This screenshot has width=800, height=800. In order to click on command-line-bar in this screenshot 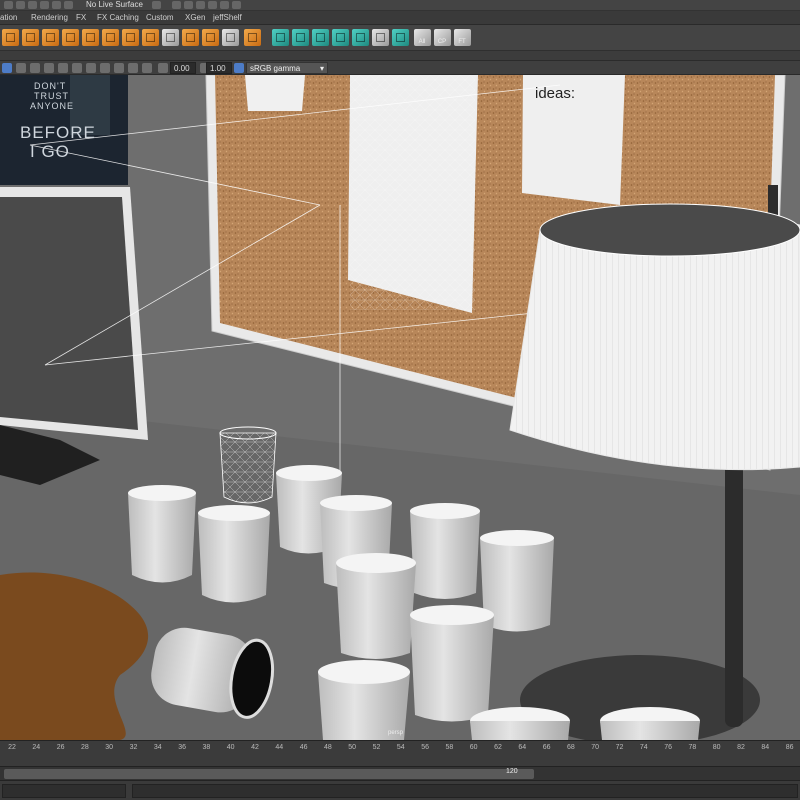, I will do `click(400, 790)`.